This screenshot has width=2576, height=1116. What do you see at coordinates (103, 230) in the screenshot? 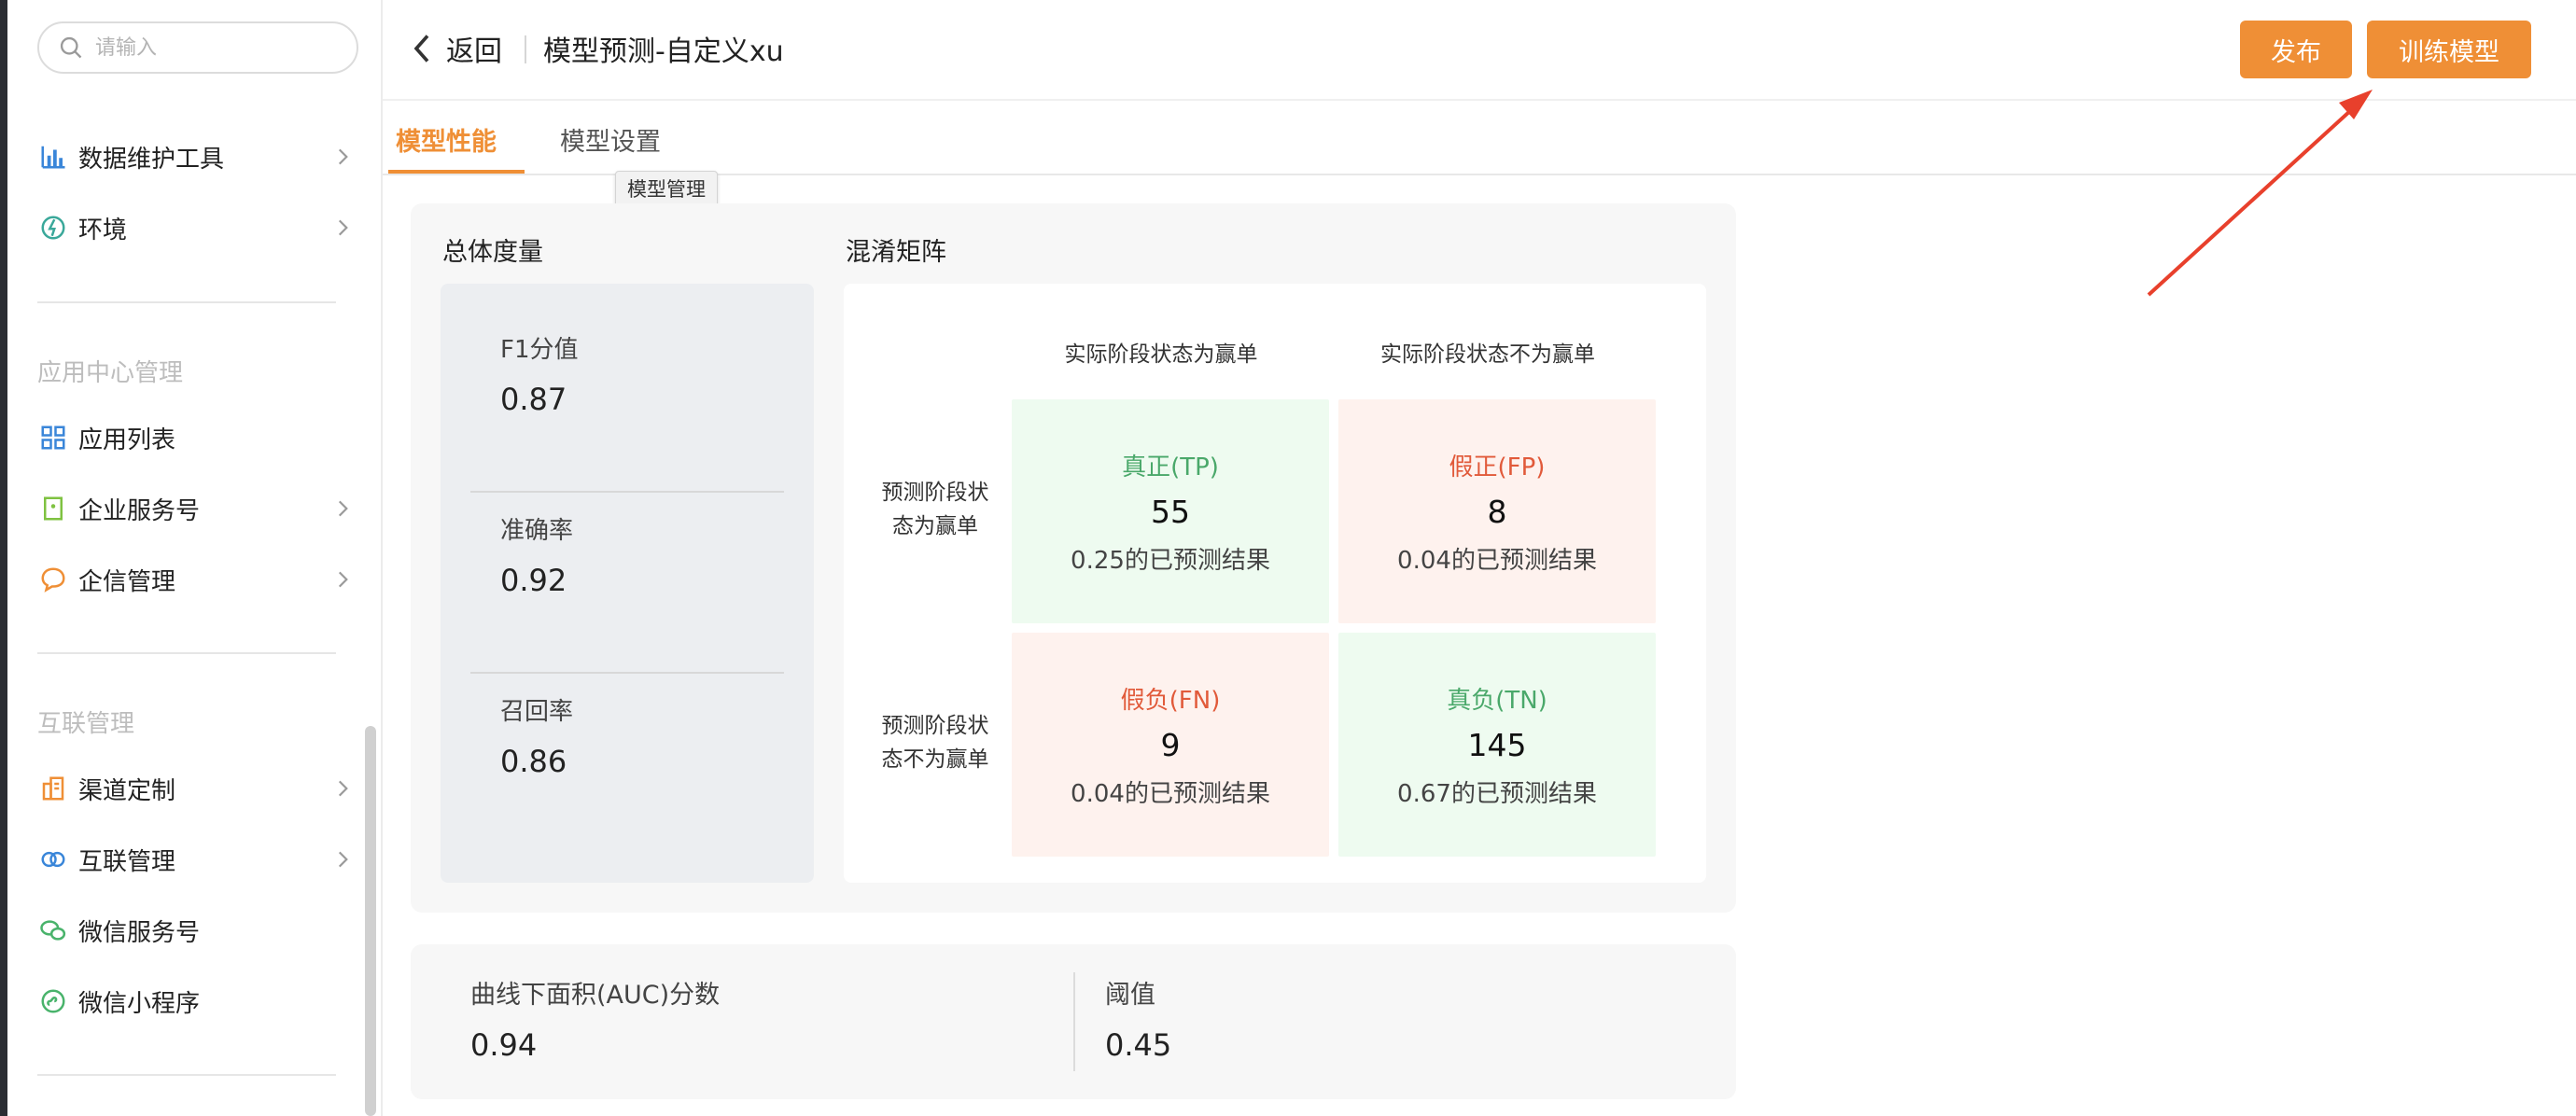
I see `sidebar-item-label: 环境` at bounding box center [103, 230].